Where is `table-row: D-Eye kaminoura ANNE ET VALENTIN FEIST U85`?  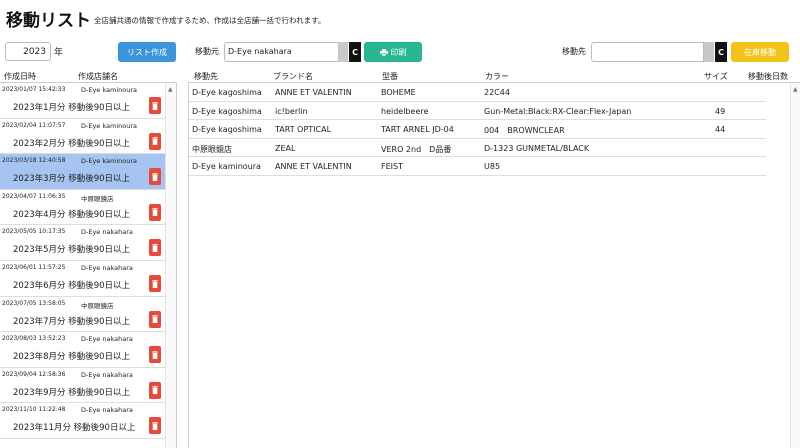
table-row: D-Eye kaminoura ANNE ET VALENTIN FEIST U85 is located at coordinates (477, 166).